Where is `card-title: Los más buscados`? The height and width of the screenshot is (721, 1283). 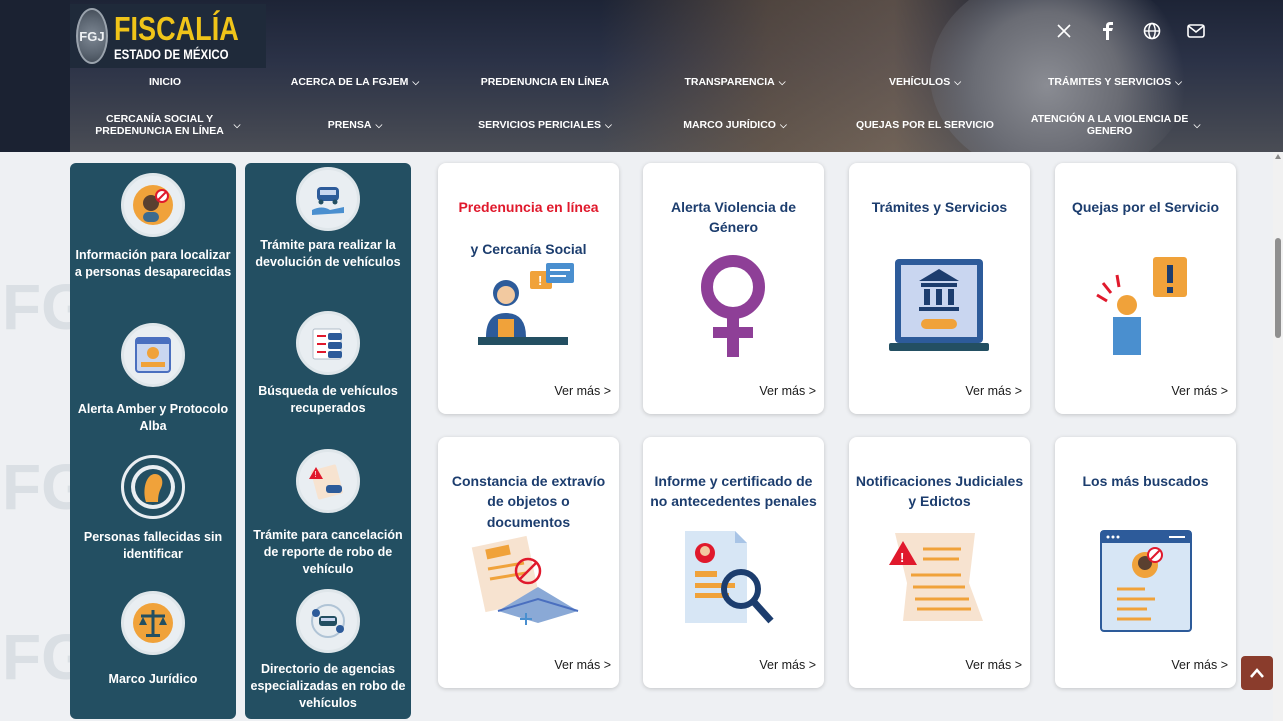 card-title: Los más buscados is located at coordinates (1145, 481).